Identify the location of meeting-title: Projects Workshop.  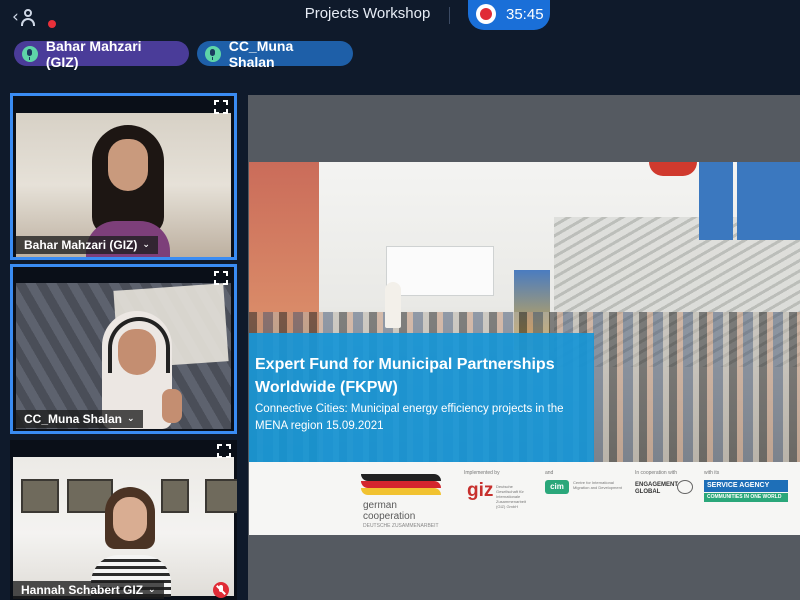
(367, 13).